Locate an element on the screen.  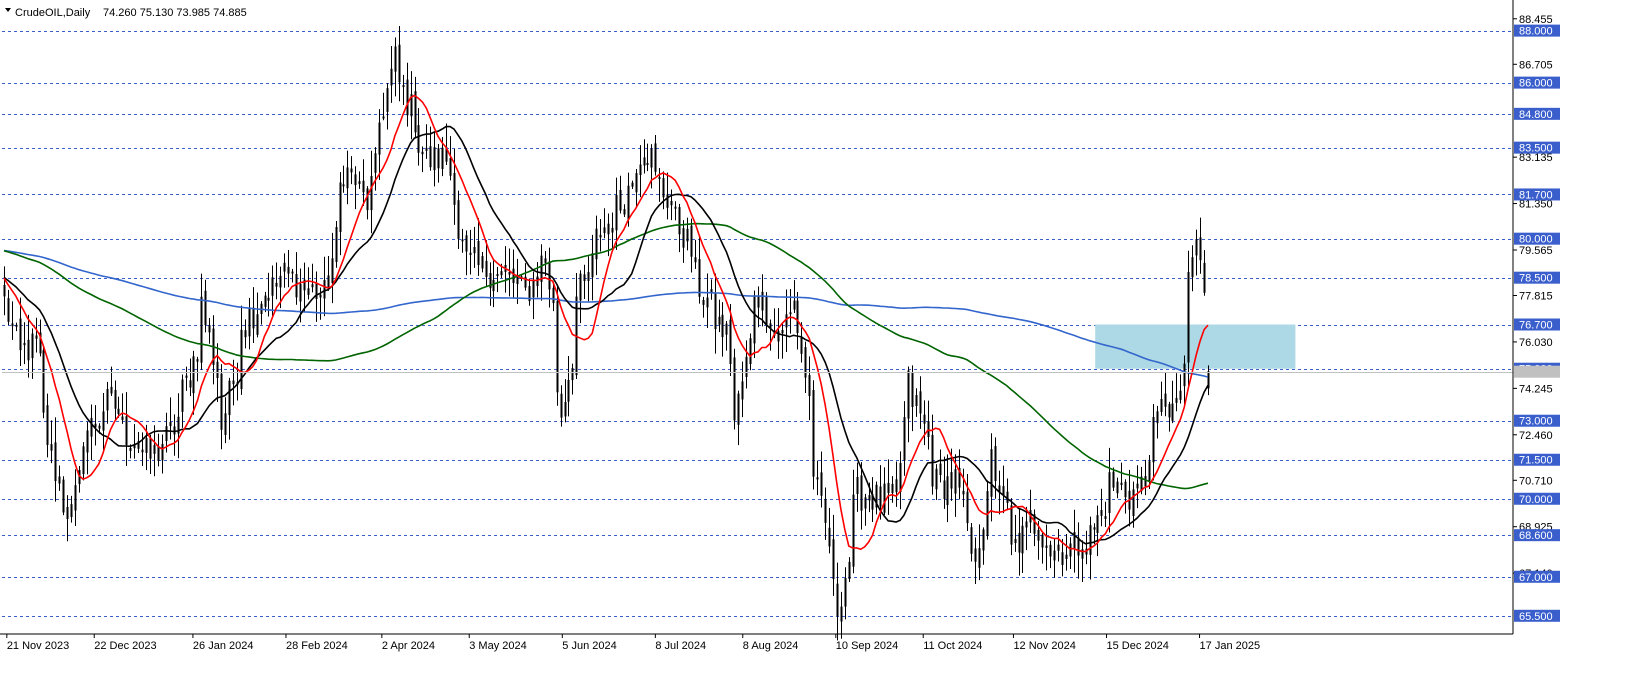
time-tick-label: 10 Sep 2024 is located at coordinates (867, 646).